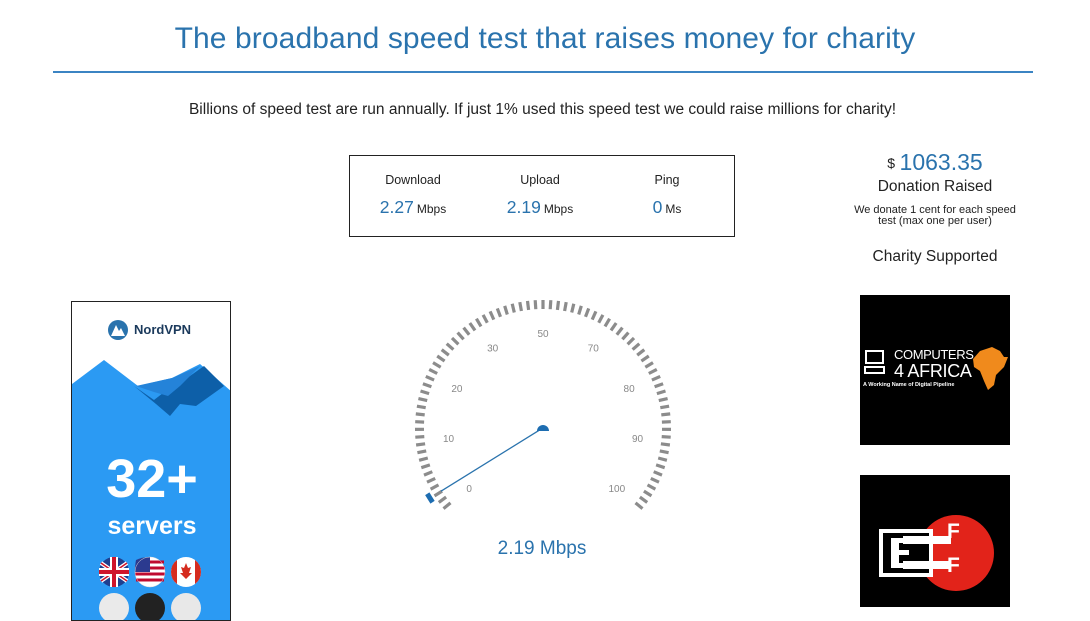 This screenshot has width=1090, height=621. What do you see at coordinates (431, 209) in the screenshot?
I see `download-unit: Mbps` at bounding box center [431, 209].